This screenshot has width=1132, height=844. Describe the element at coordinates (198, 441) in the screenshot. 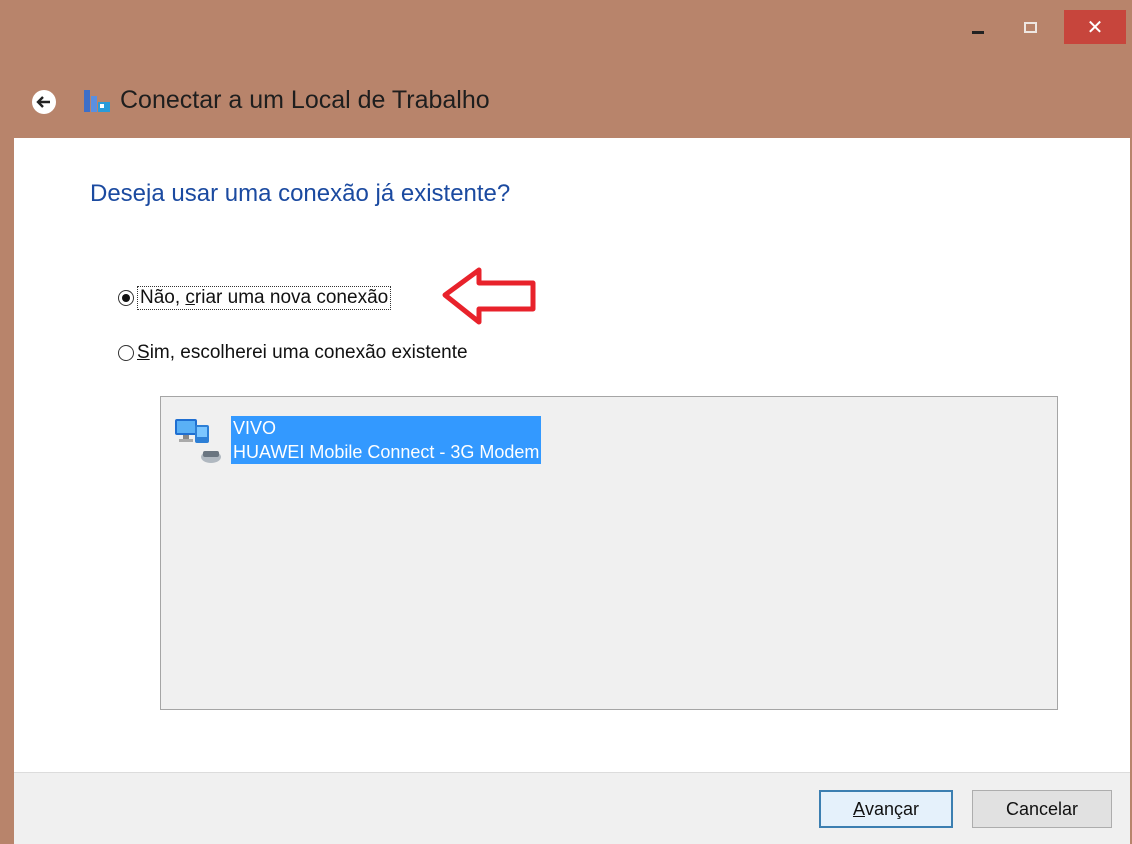

I see `network-modem-icon` at that location.